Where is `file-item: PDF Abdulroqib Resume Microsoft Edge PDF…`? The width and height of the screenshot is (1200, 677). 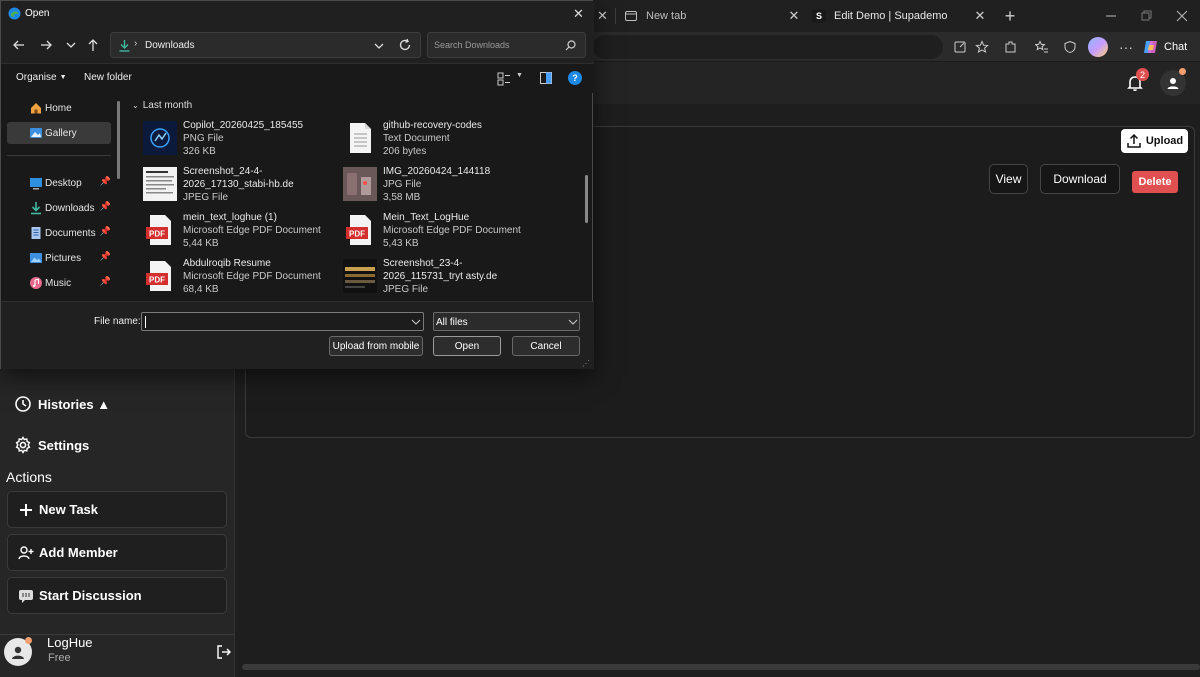 file-item: PDF Abdulroqib Resume Microsoft Edge PDF… is located at coordinates (240, 279).